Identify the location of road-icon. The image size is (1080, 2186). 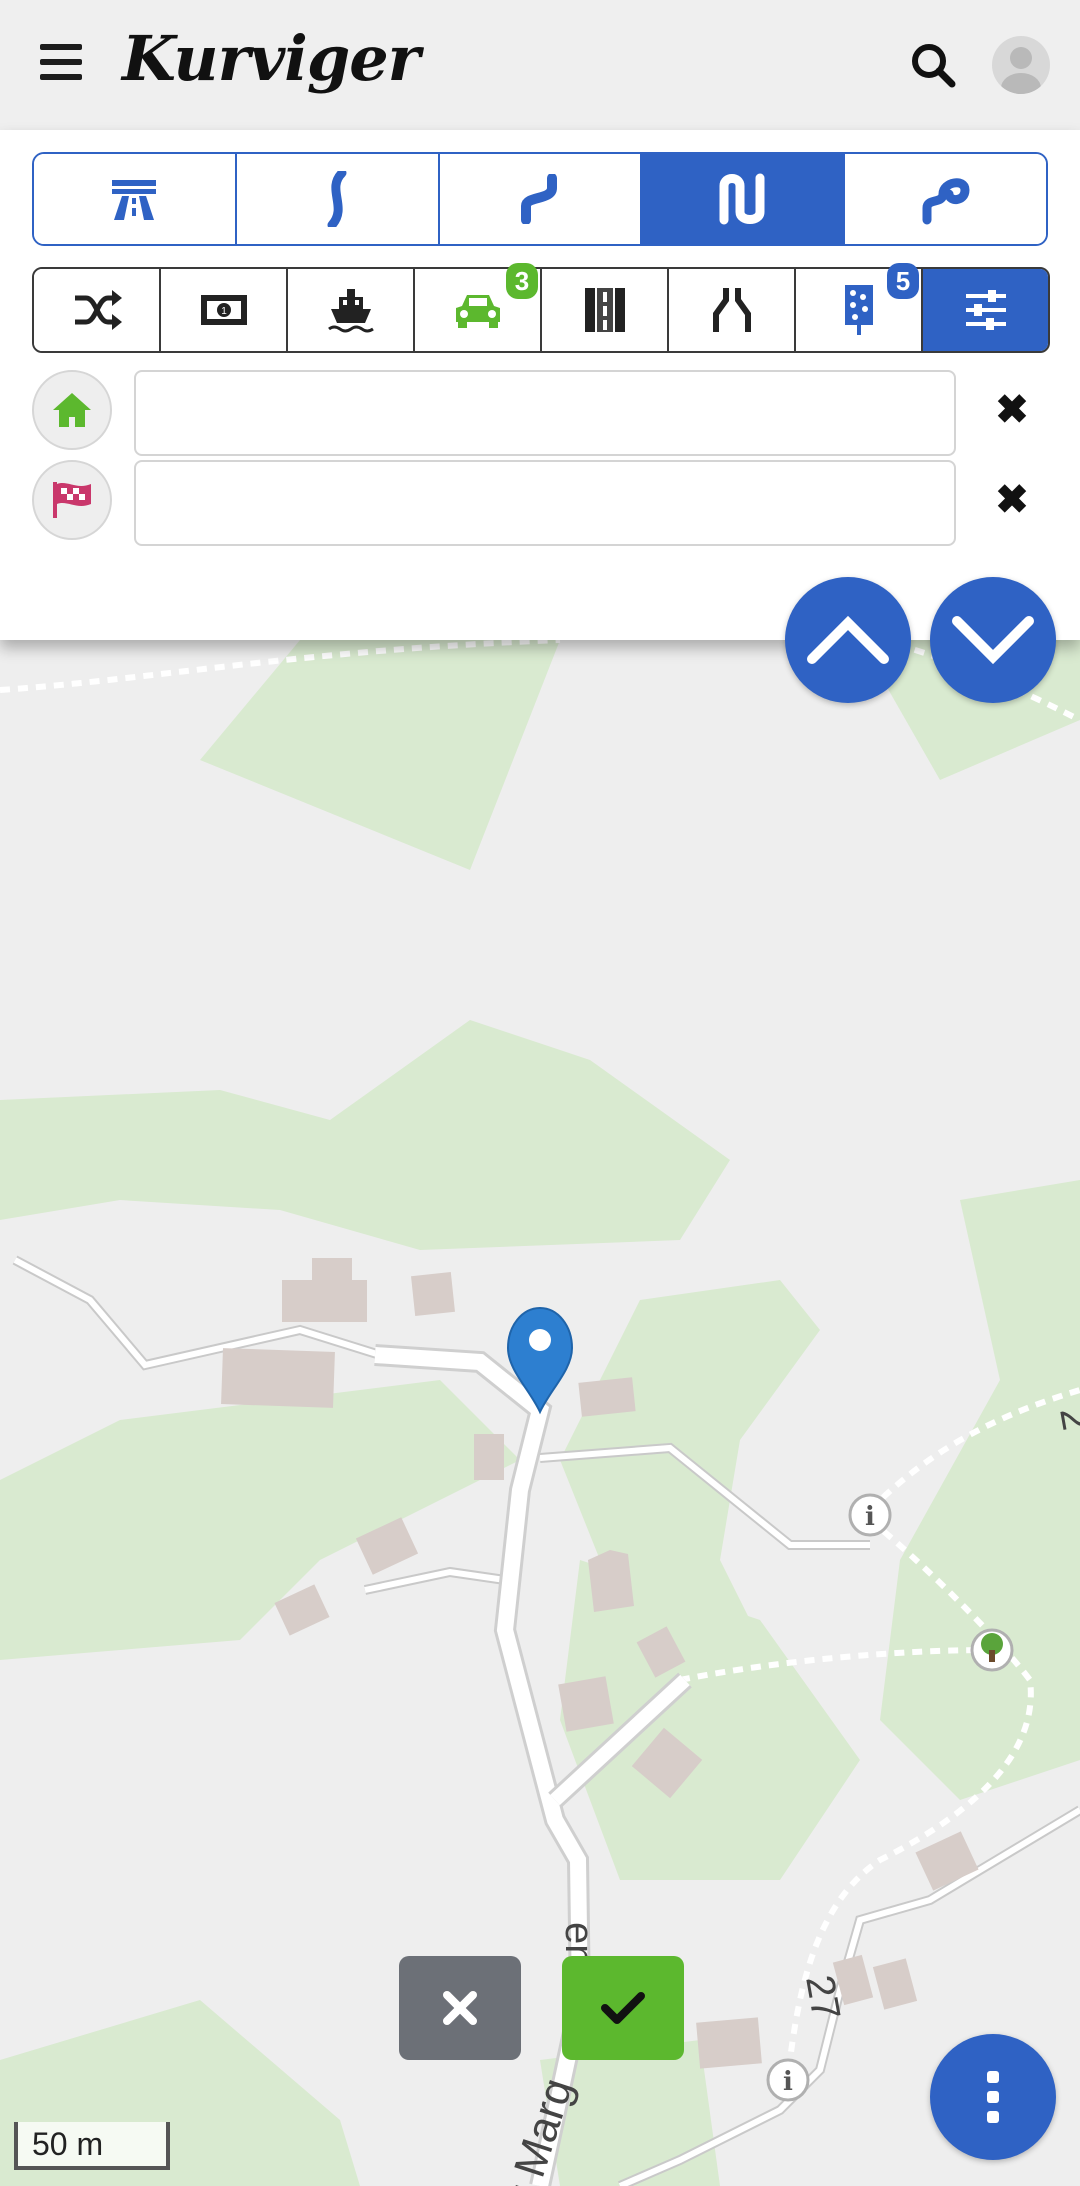
(604, 310).